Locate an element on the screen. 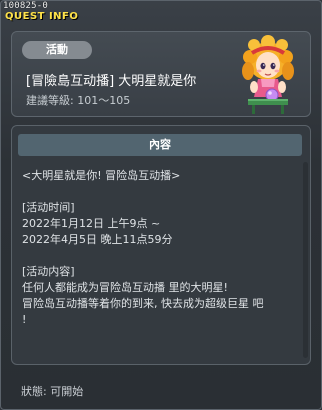 Image resolution: width=322 pixels, height=410 pixels. content-line: ! is located at coordinates (24, 319).